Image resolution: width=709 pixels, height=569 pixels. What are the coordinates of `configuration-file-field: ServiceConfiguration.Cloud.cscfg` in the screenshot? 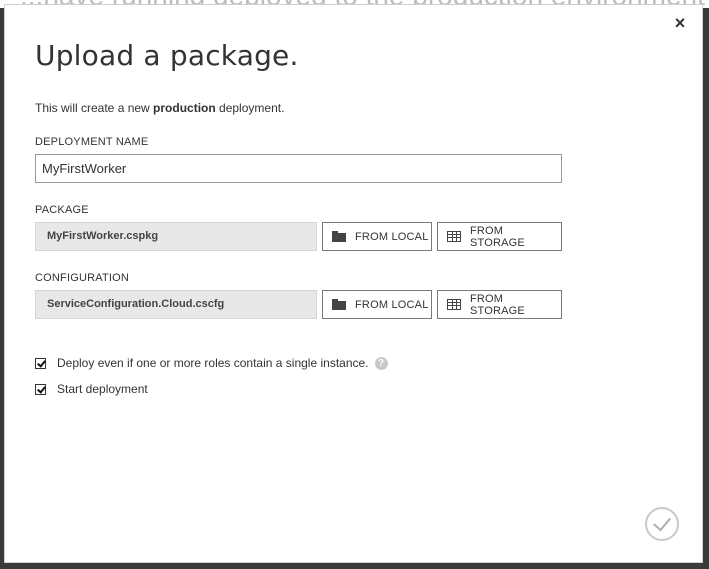 It's located at (176, 304).